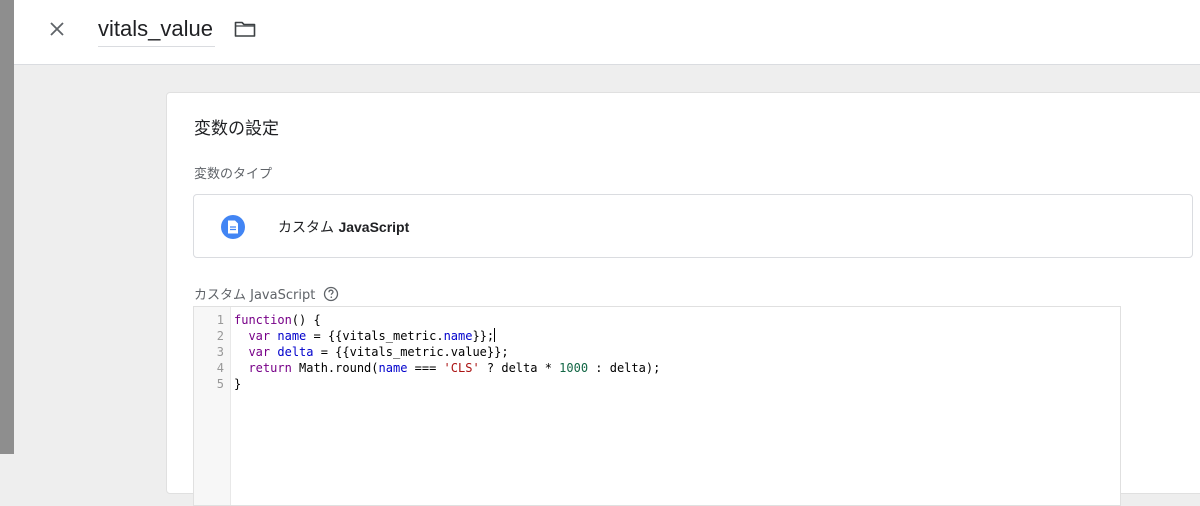  What do you see at coordinates (461, 368) in the screenshot?
I see `code-token: 'CLS'` at bounding box center [461, 368].